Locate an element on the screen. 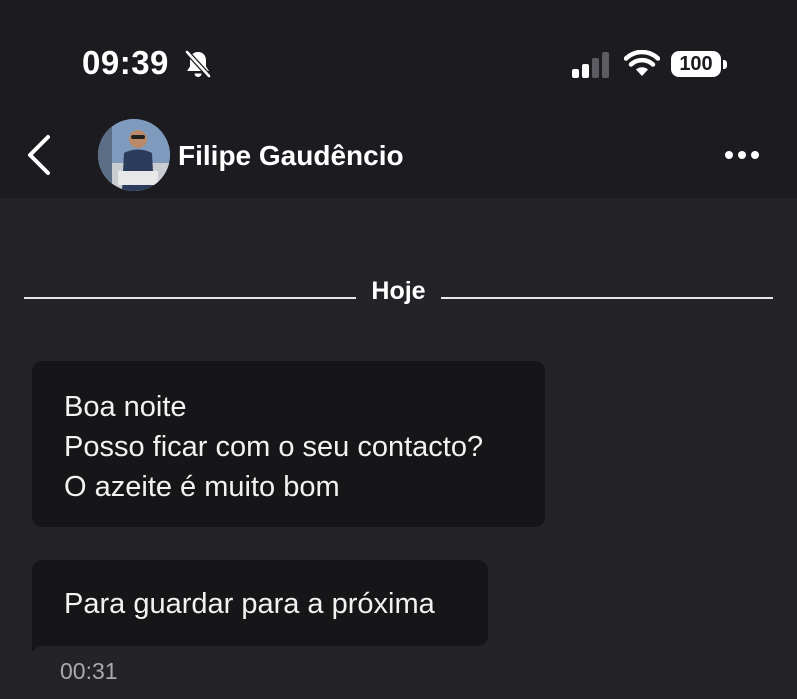  message-timestamp: 00:31 is located at coordinates (89, 671).